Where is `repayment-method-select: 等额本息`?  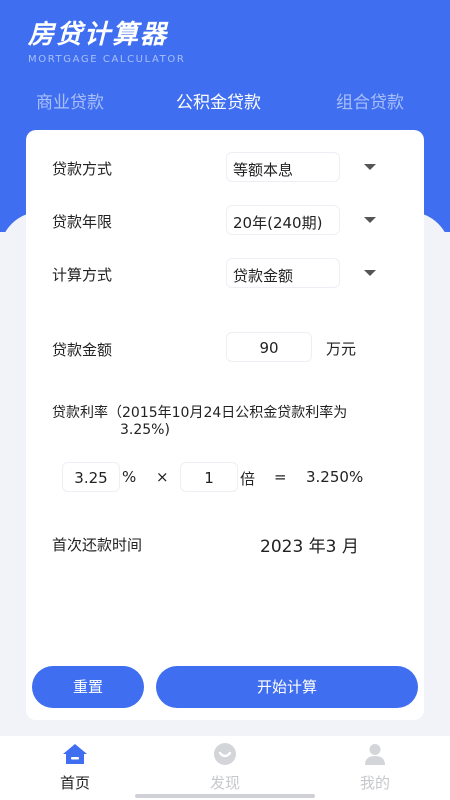 repayment-method-select: 等额本息 is located at coordinates (283, 167).